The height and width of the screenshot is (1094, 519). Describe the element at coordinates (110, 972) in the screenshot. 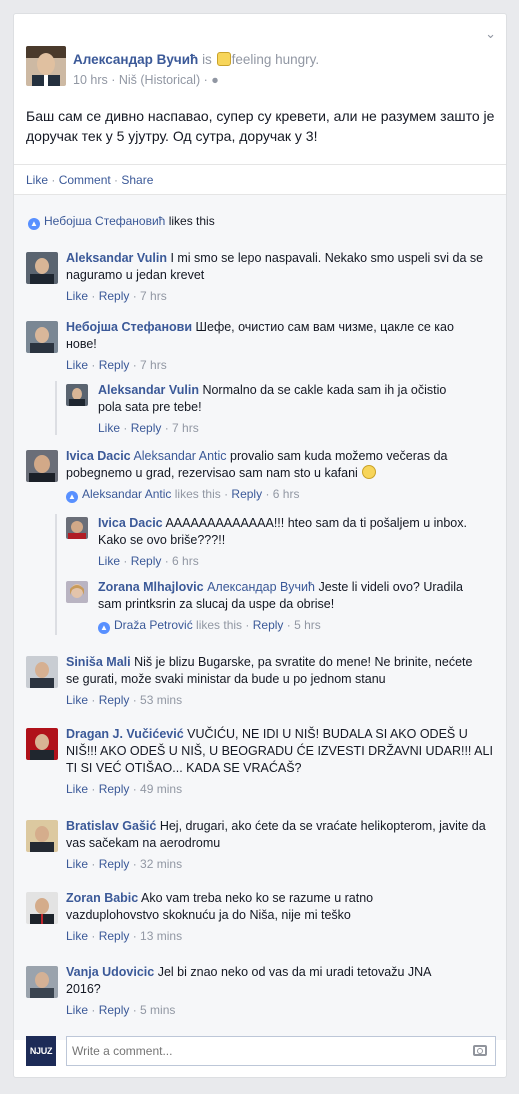

I see `comment-author: Vanja Udovicic` at that location.